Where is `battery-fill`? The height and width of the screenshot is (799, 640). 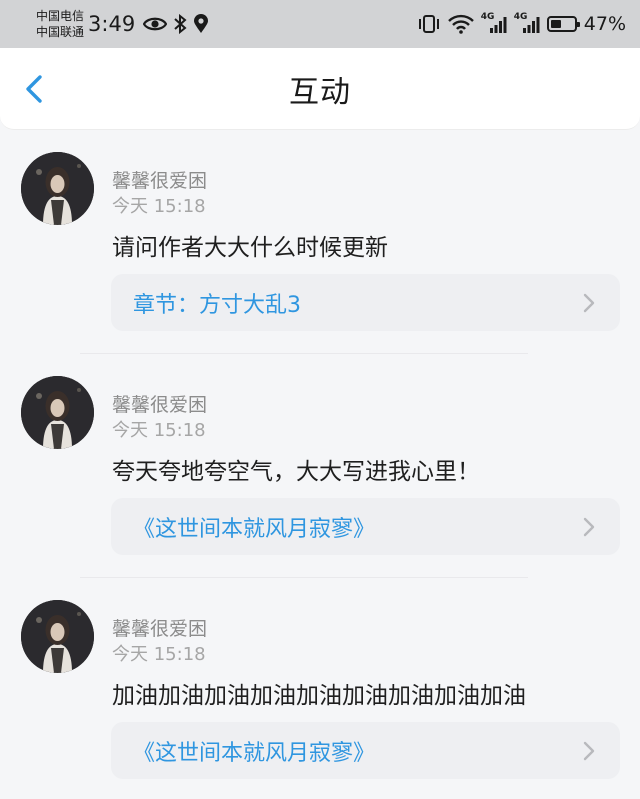 battery-fill is located at coordinates (555, 24).